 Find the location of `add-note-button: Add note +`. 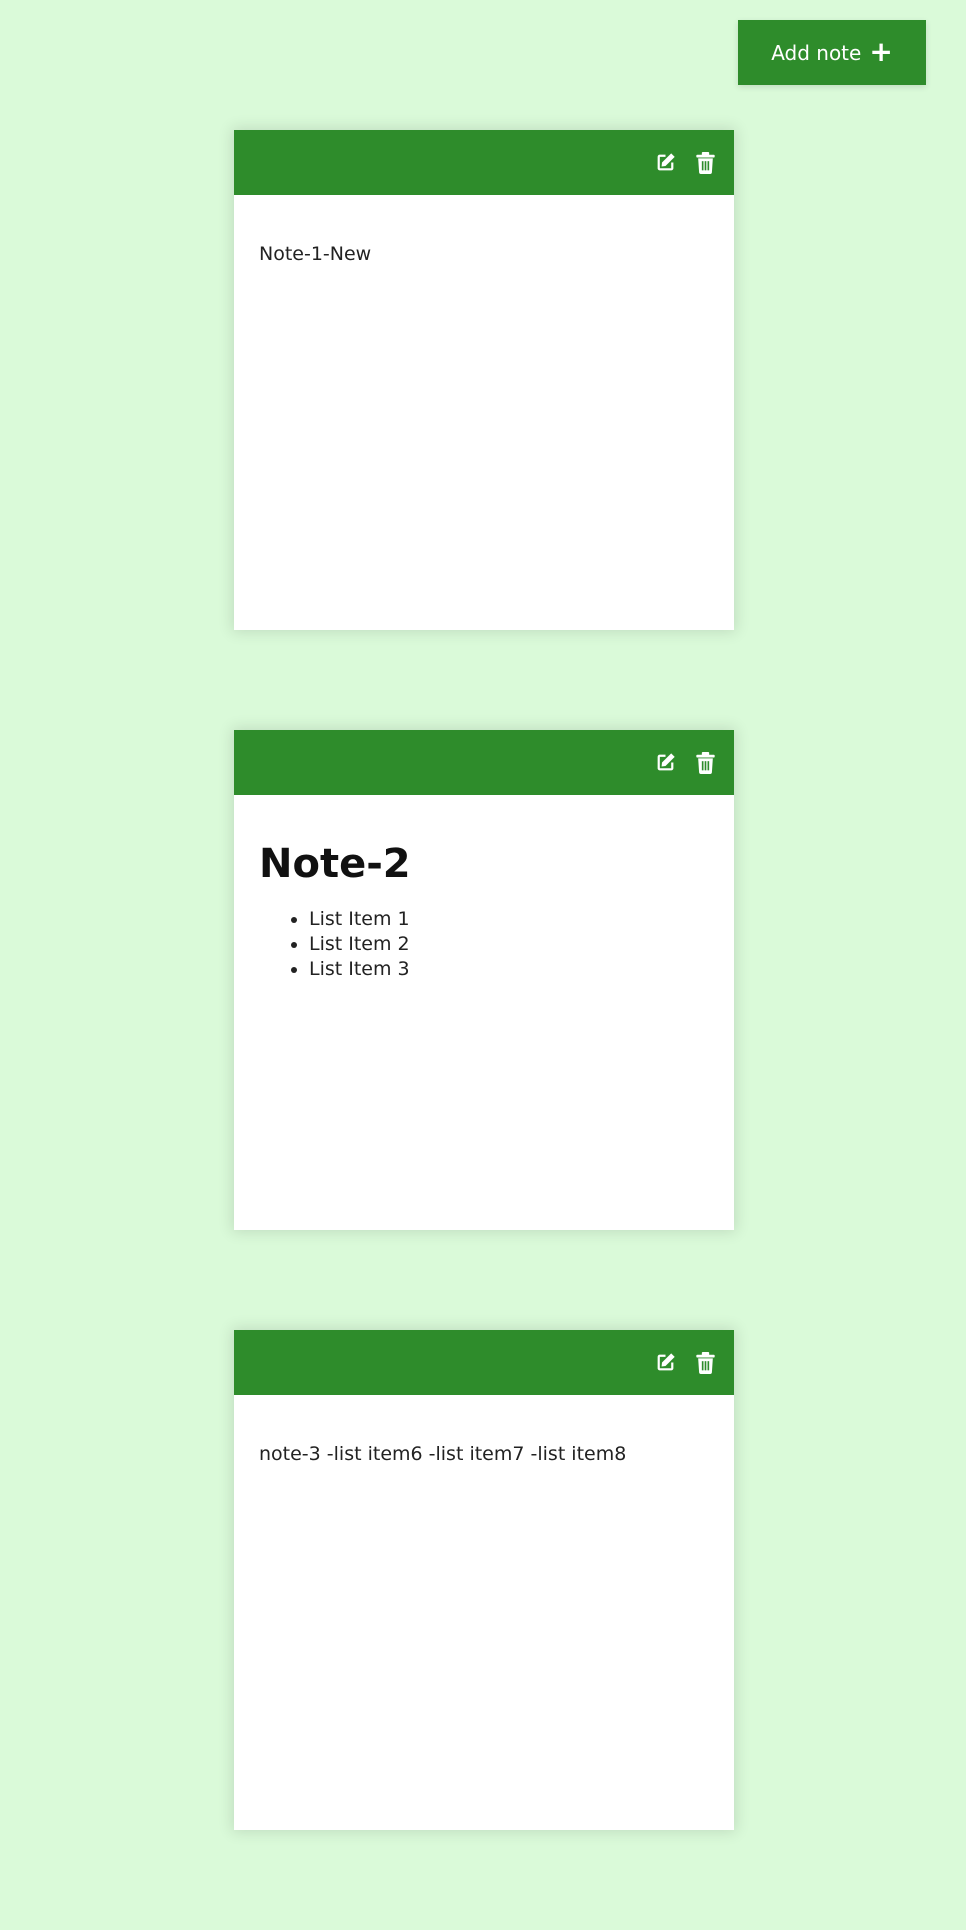

add-note-button: Add note + is located at coordinates (832, 52).